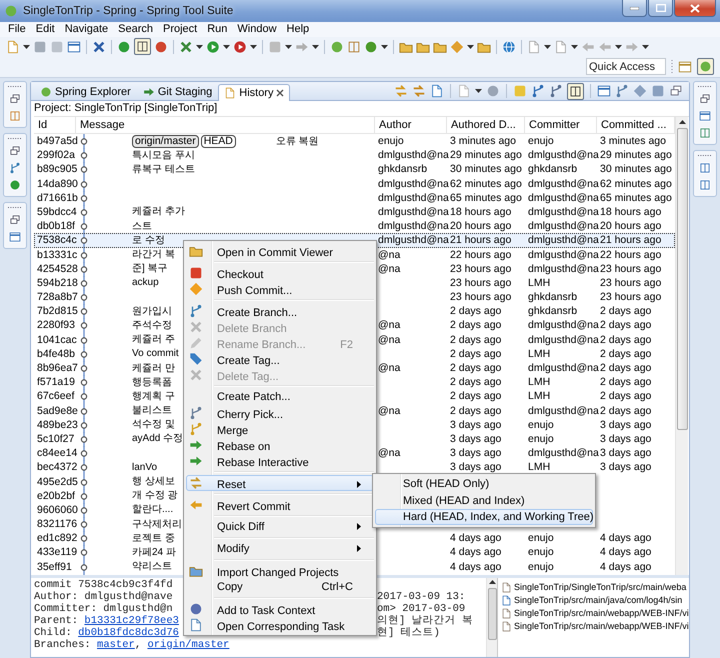  I want to click on table-cell-text: 65 minutes ago, so click(486, 198).